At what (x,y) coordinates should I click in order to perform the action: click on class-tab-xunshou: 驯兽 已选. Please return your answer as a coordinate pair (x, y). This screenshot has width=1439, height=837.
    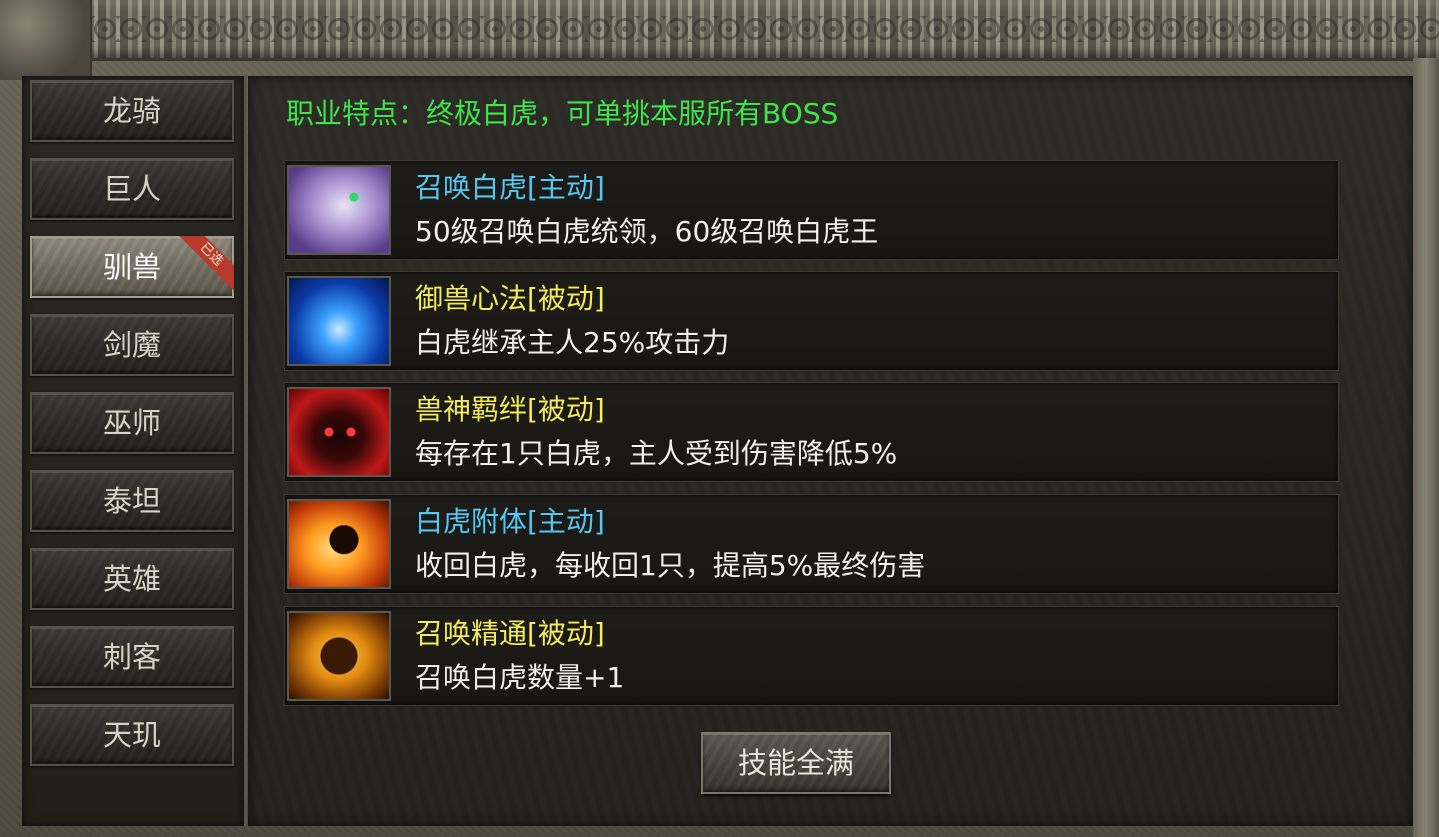
    Looking at the image, I should click on (132, 267).